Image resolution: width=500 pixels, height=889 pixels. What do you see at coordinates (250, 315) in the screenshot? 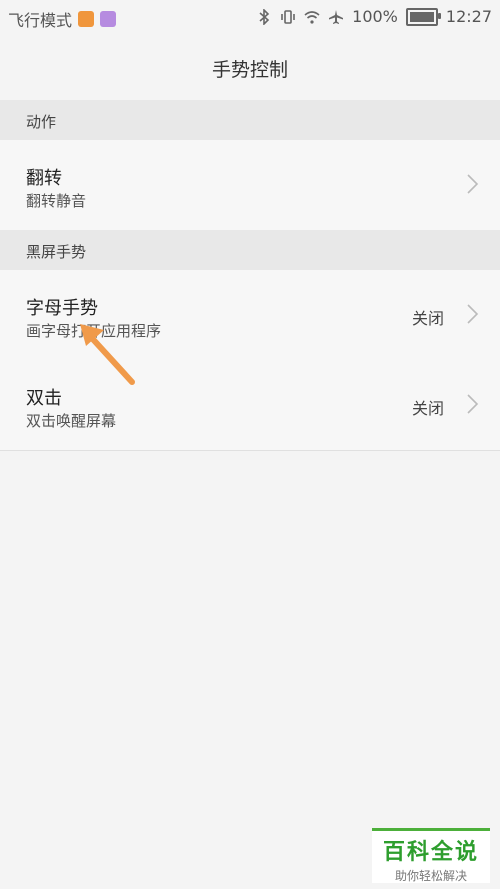
I see `settings-row-letter-gesture: 字母手势 画字母打开应用程序 关闭` at bounding box center [250, 315].